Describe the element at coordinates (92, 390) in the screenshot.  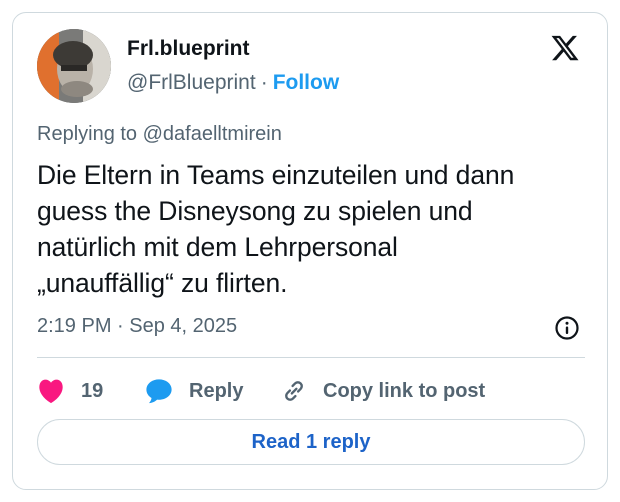
I see `like-count: 19` at that location.